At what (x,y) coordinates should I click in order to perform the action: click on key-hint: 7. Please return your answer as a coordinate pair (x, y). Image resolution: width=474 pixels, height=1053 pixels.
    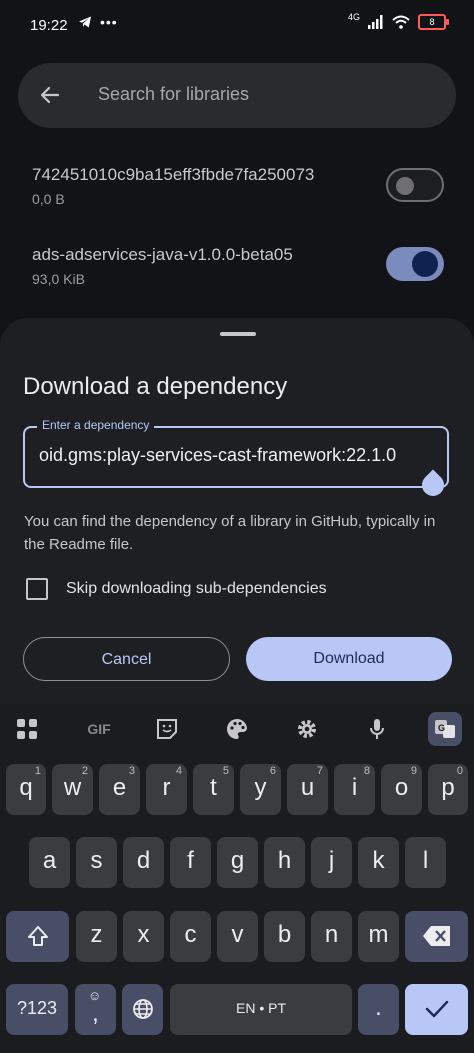
    Looking at the image, I should click on (319, 771).